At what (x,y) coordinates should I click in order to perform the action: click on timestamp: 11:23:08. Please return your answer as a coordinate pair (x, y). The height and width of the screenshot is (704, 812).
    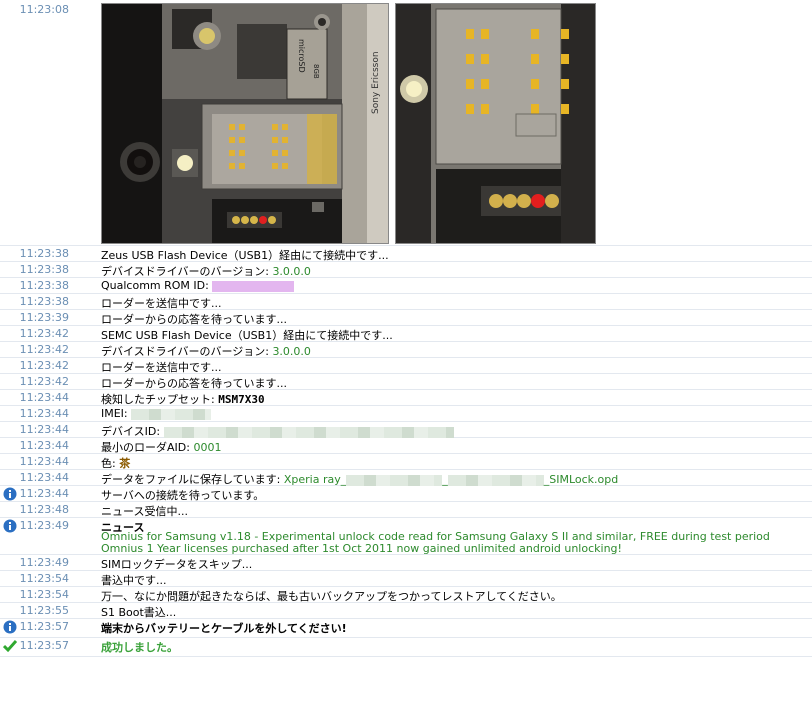
    Looking at the image, I should click on (44, 9).